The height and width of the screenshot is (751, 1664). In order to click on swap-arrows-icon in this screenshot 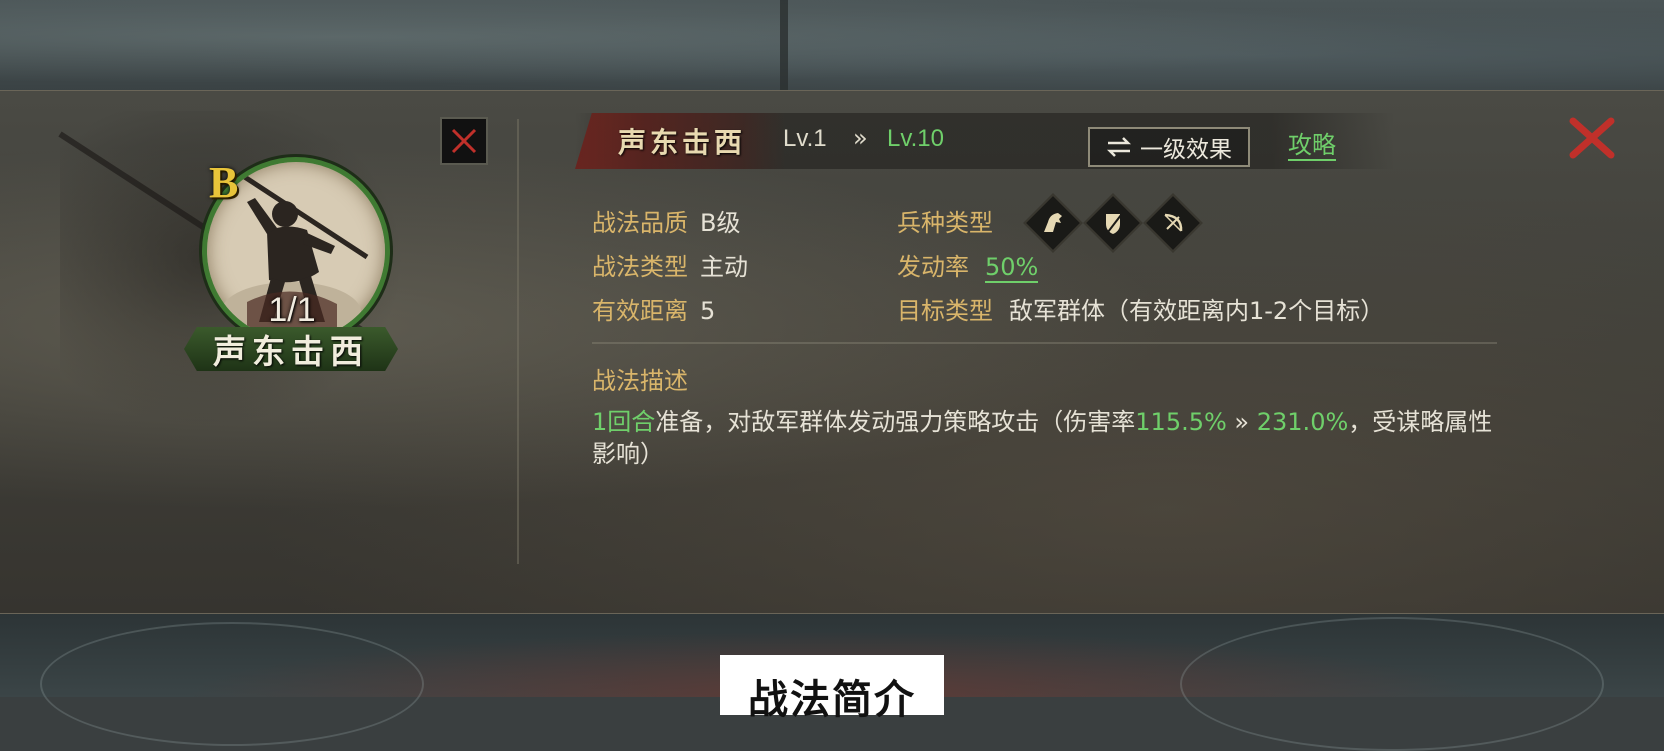, I will do `click(1119, 147)`.